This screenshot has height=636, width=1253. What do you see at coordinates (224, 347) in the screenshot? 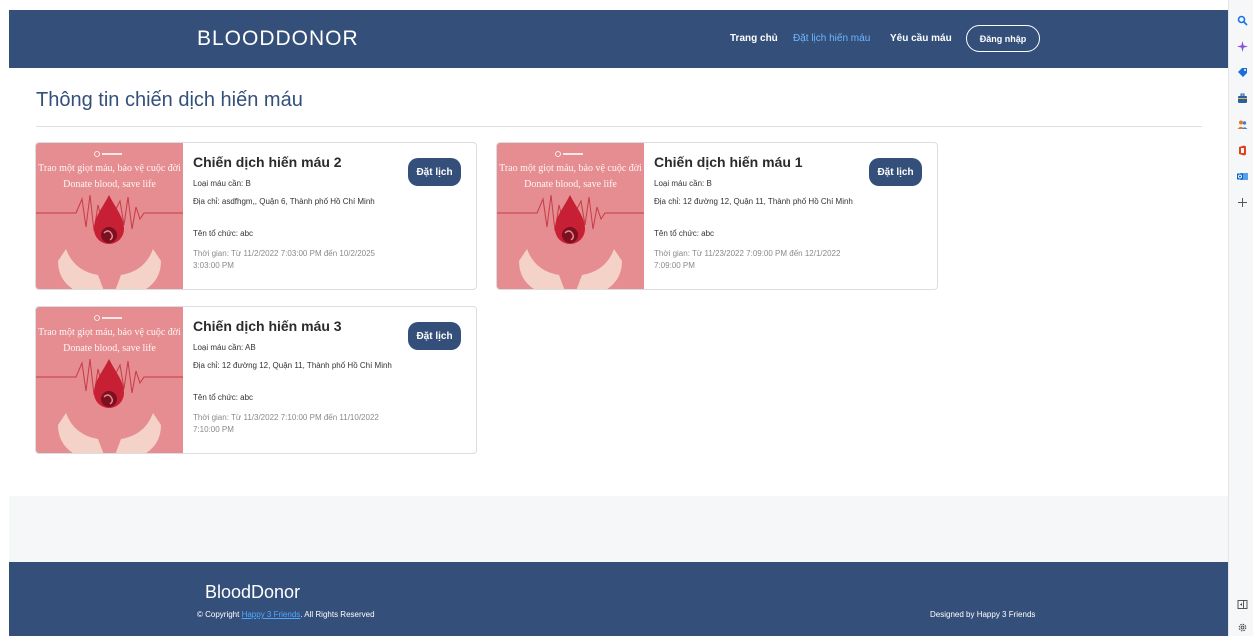
I see `campaign-blood-type: Loại máu cần: AB` at bounding box center [224, 347].